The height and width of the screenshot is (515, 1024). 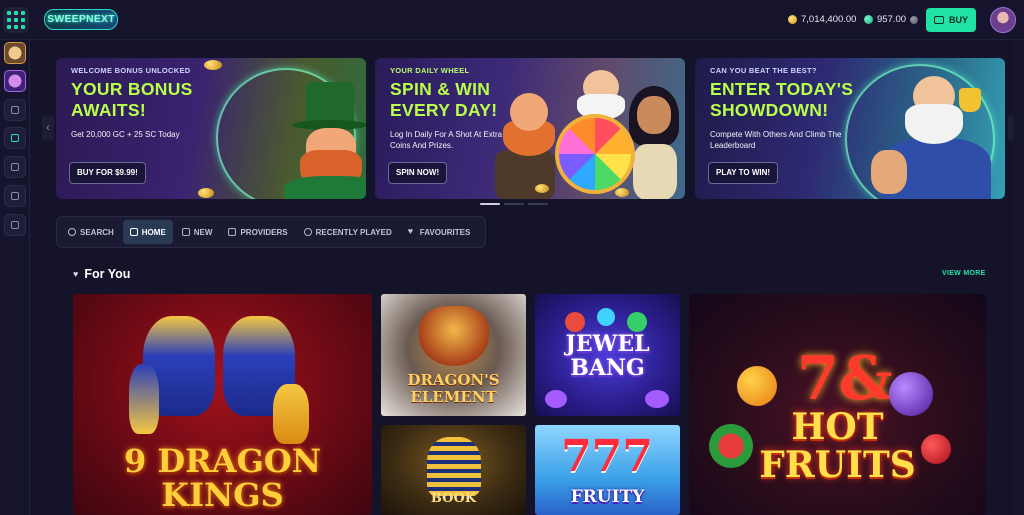 What do you see at coordinates (147, 232) in the screenshot?
I see `tab-home: HOME` at bounding box center [147, 232].